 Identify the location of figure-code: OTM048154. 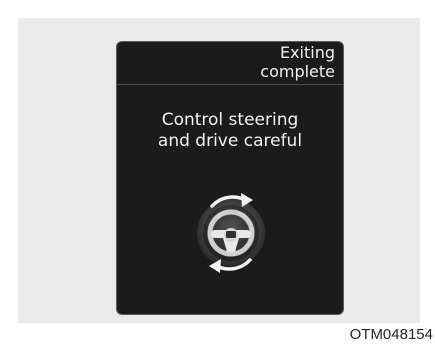
(391, 334).